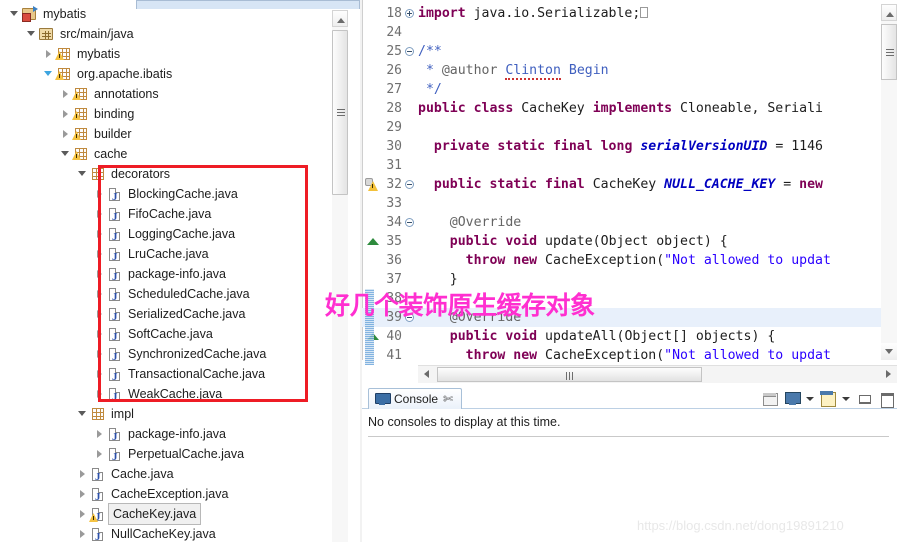 The image size is (897, 542). I want to click on tree-item: NullCacheKey.java, so click(170, 533).